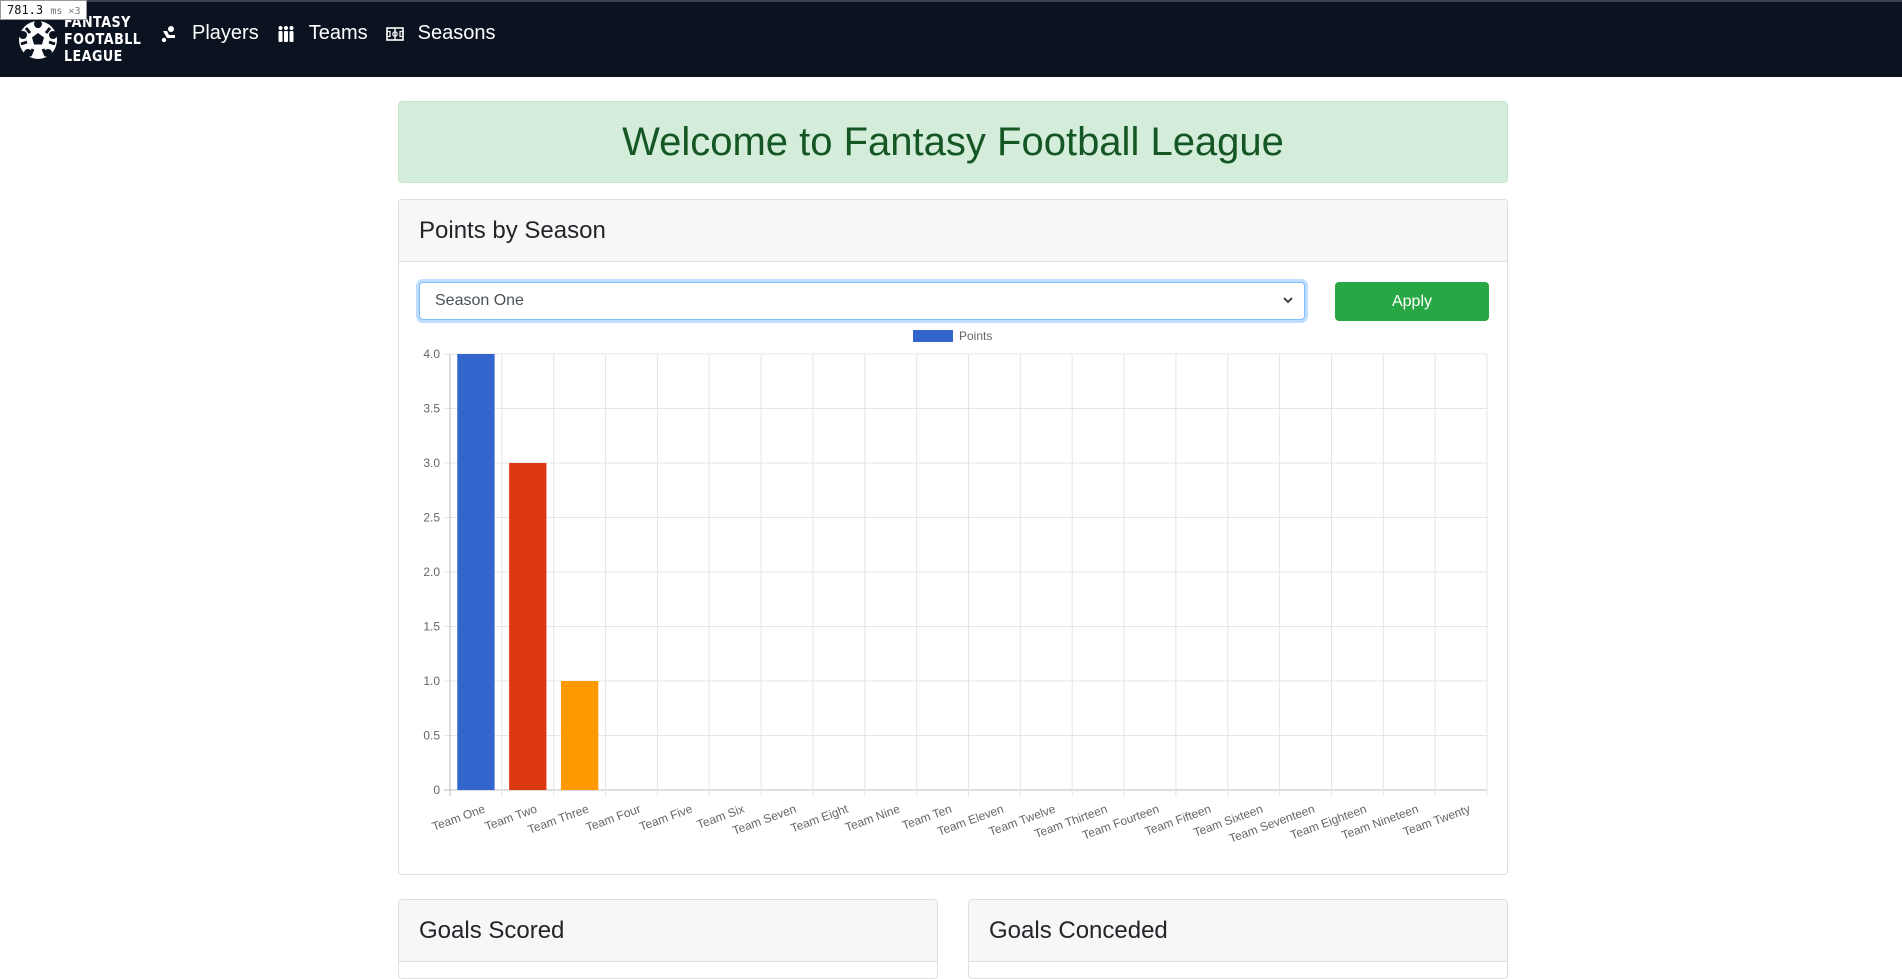 The height and width of the screenshot is (979, 1902). I want to click on legend-label: Points, so click(975, 336).